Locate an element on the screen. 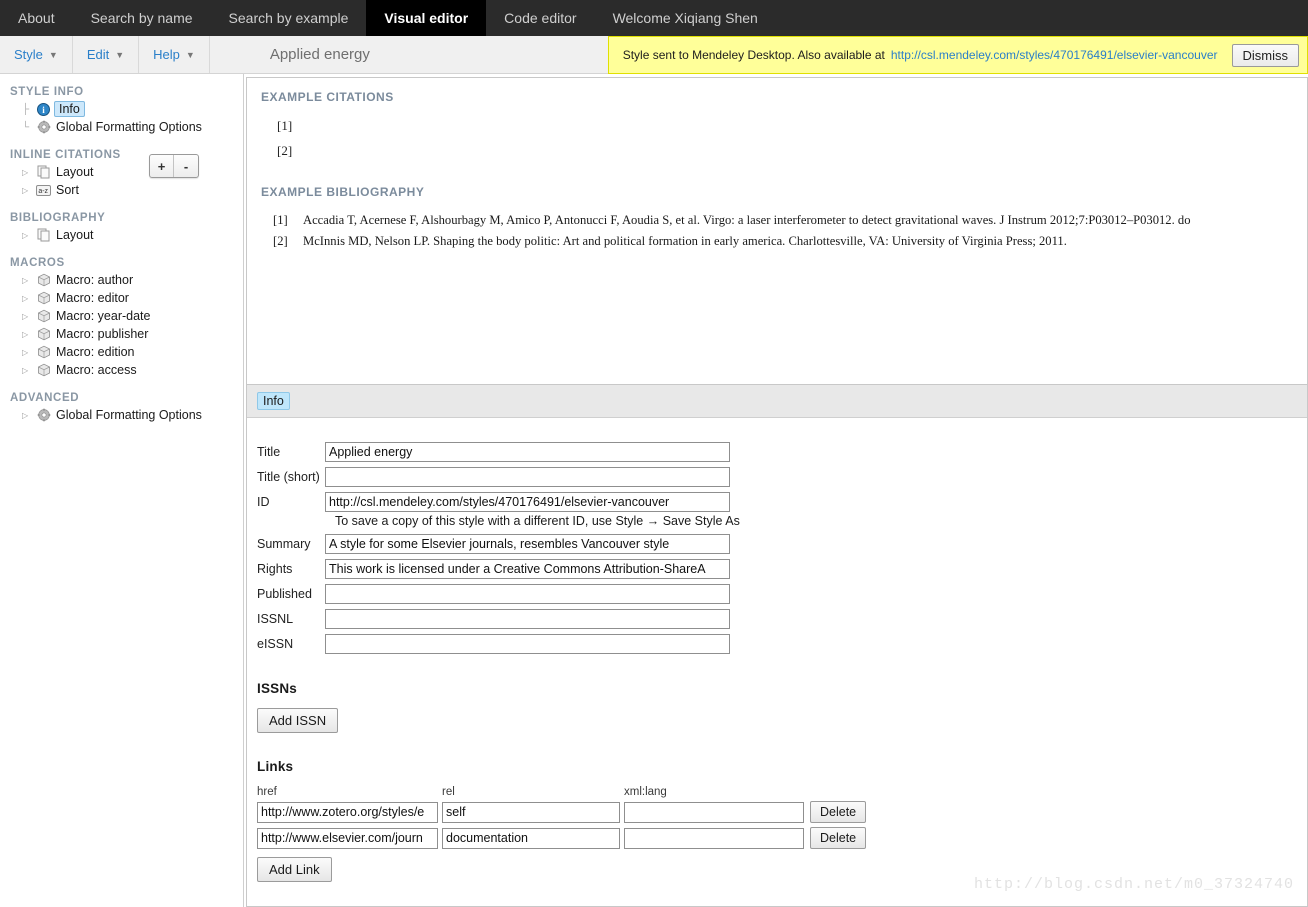  field-input-summary is located at coordinates (527, 543).